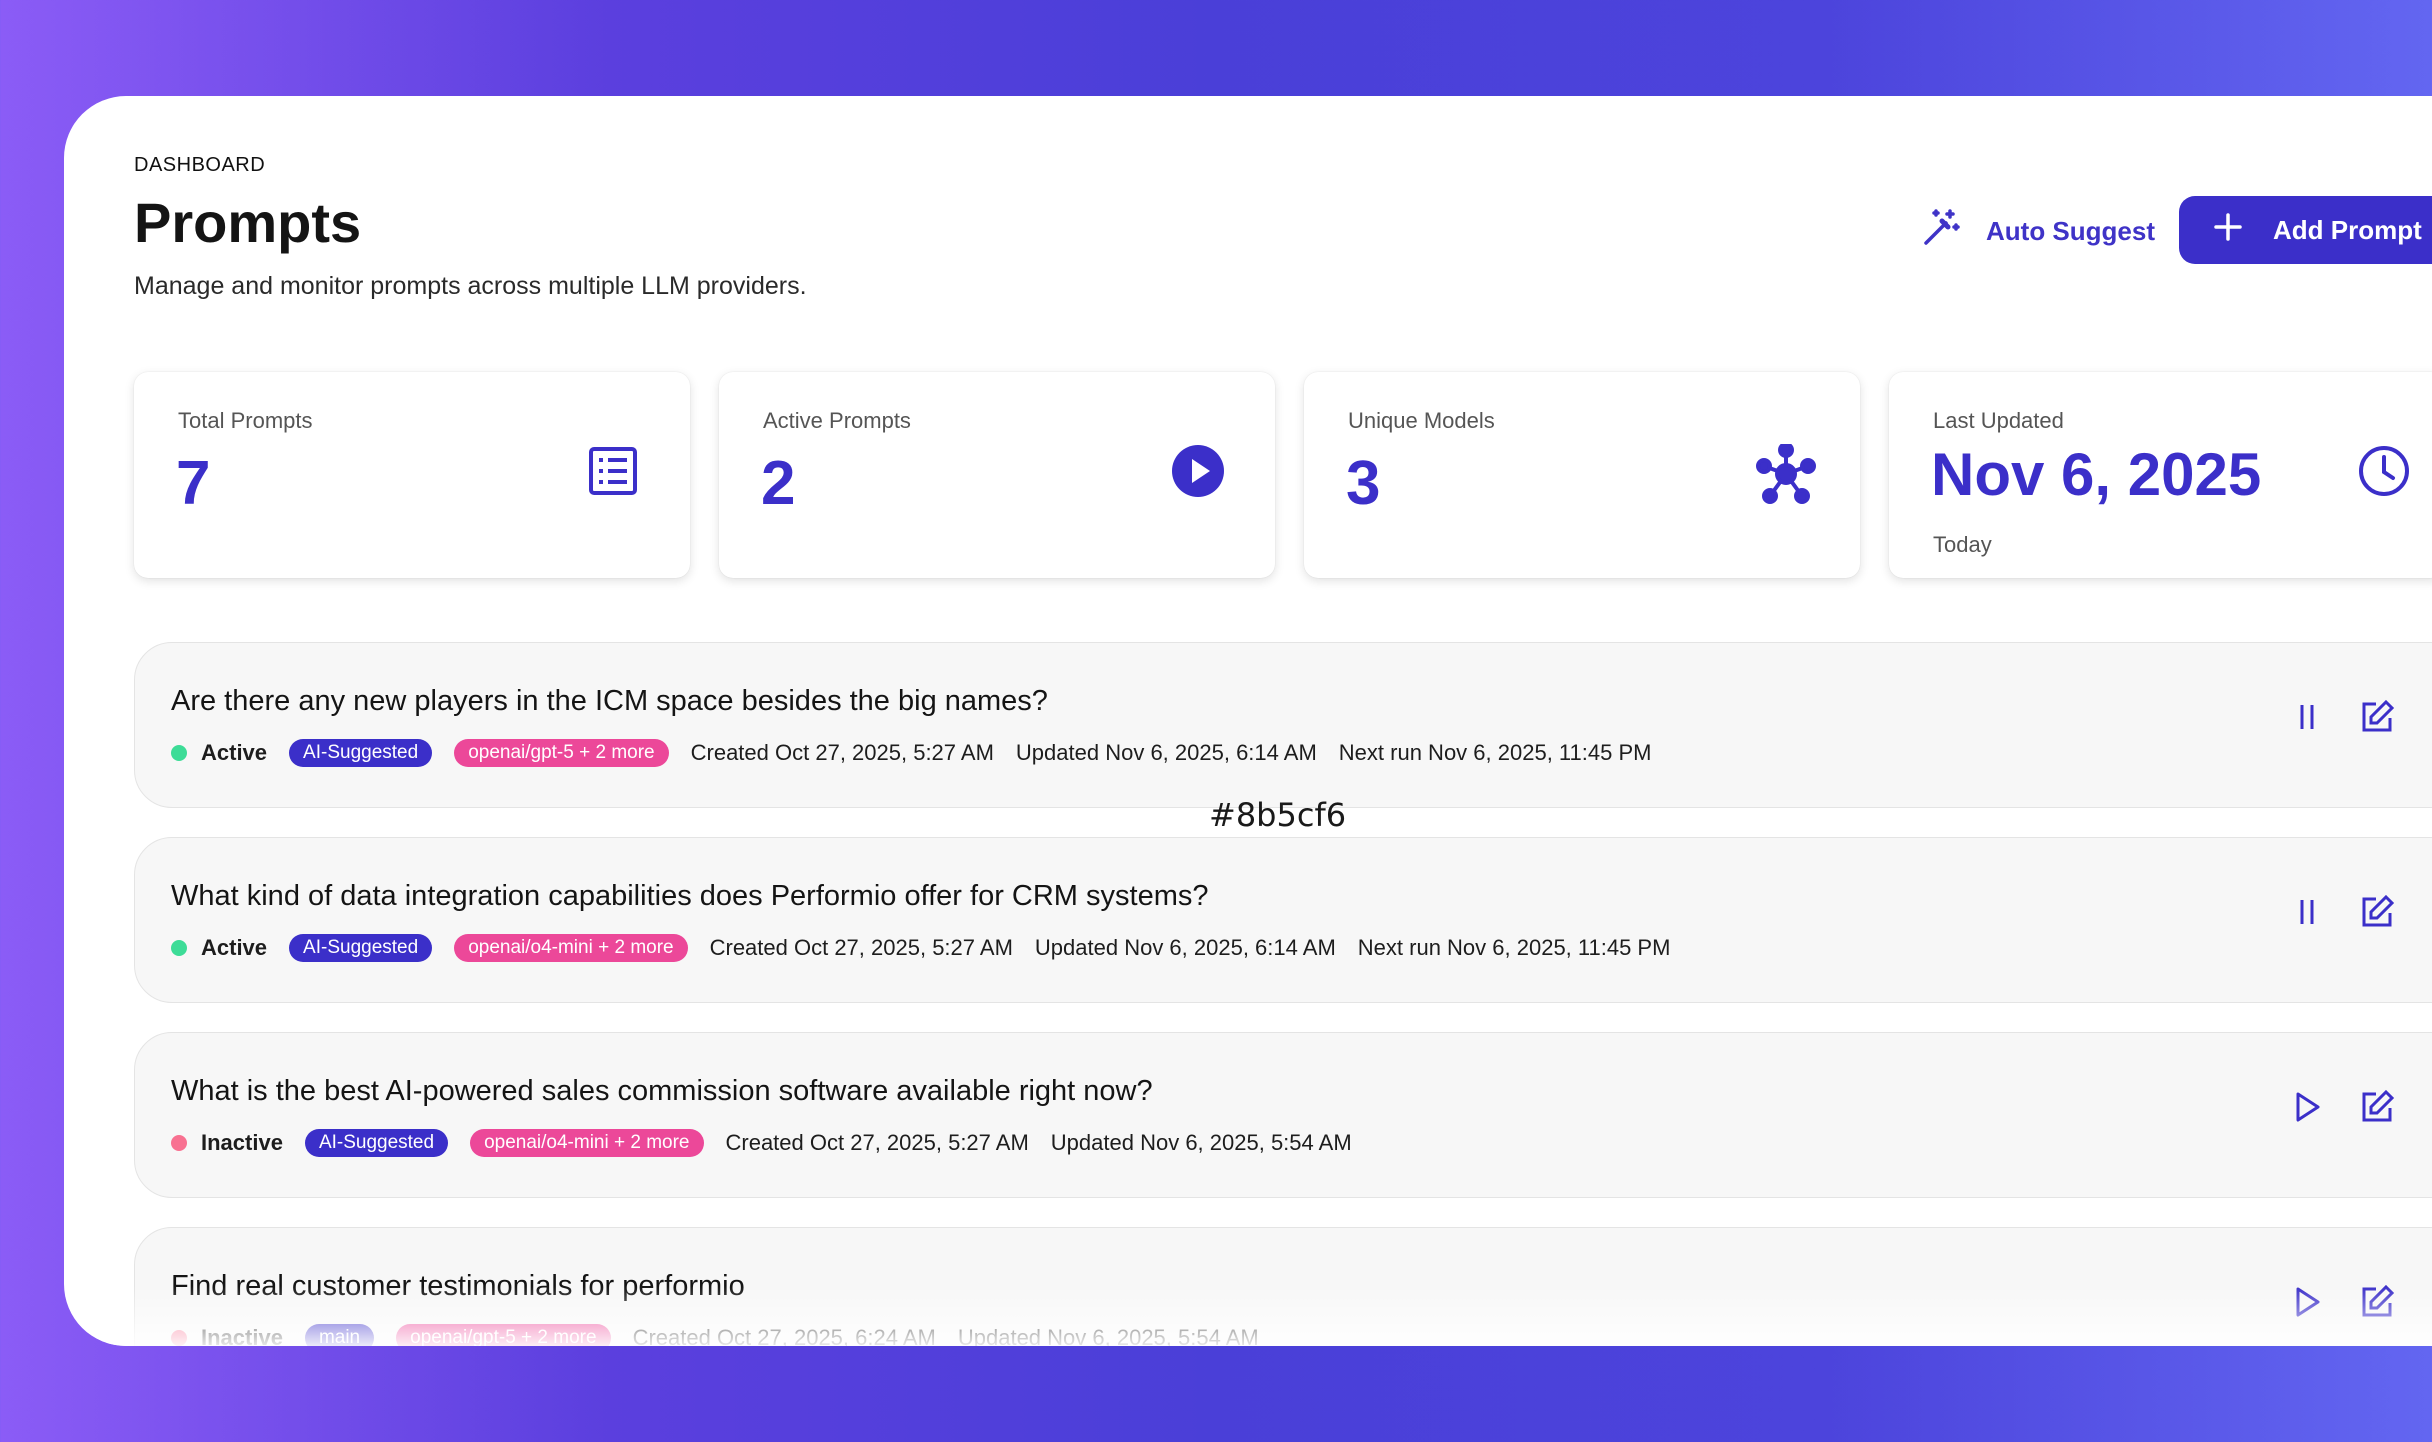  What do you see at coordinates (1198, 471) in the screenshot?
I see `play-circle-icon` at bounding box center [1198, 471].